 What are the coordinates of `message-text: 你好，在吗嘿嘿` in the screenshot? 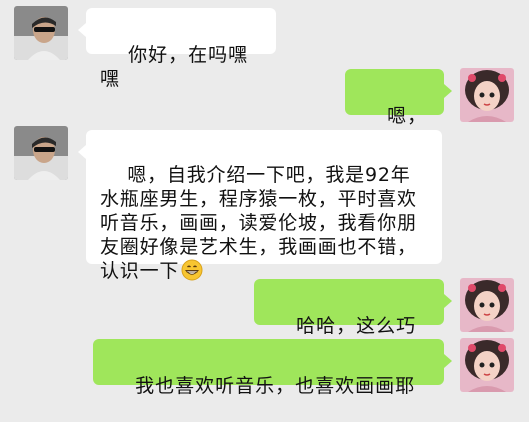 It's located at (174, 67).